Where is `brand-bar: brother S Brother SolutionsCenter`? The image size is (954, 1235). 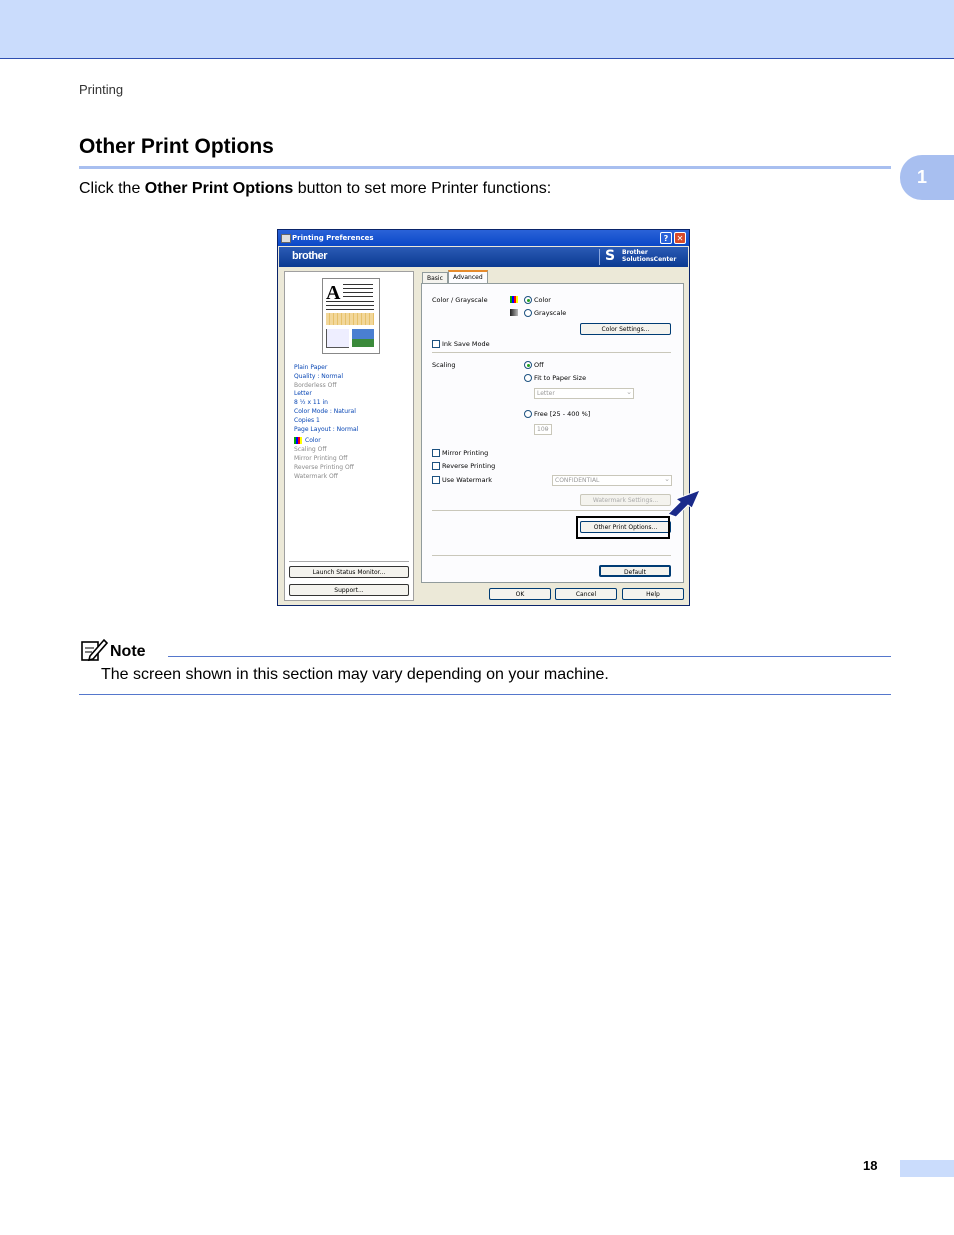 brand-bar: brother S Brother SolutionsCenter is located at coordinates (483, 257).